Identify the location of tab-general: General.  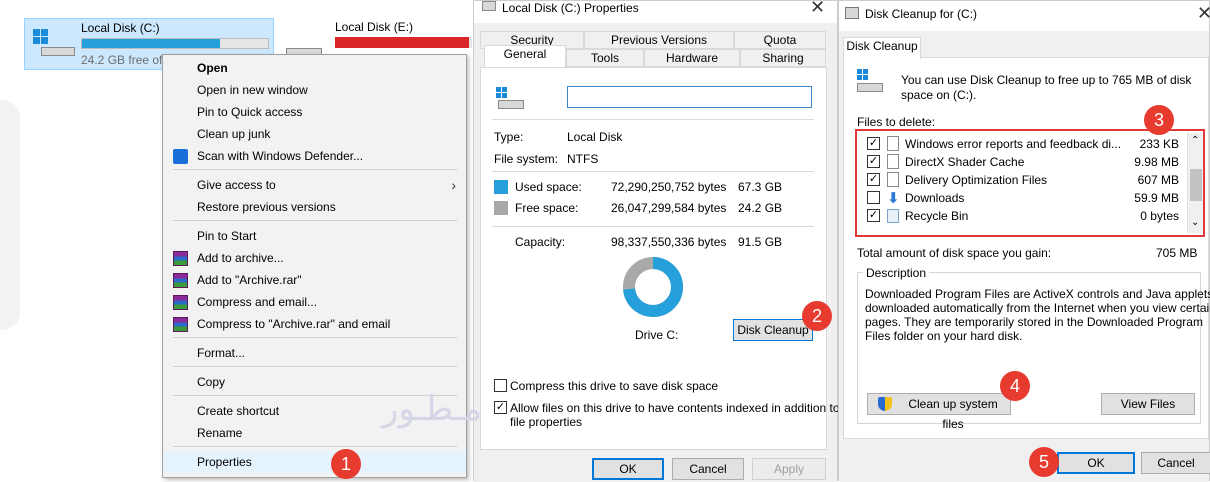
(525, 56).